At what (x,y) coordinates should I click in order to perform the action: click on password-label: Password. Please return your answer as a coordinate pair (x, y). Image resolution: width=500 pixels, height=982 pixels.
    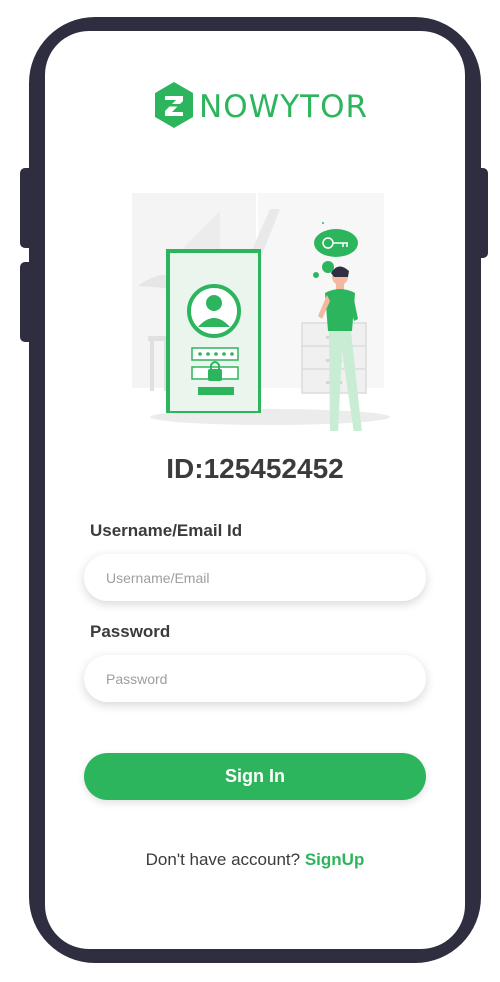
    Looking at the image, I should click on (130, 631).